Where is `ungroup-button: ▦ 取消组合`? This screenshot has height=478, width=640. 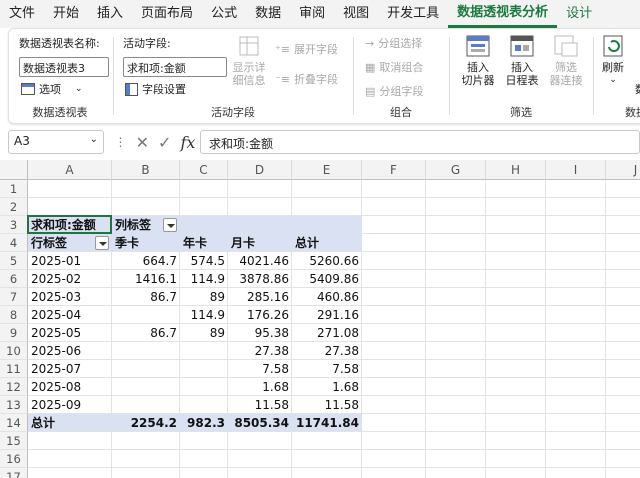 ungroup-button: ▦ 取消组合 is located at coordinates (394, 67).